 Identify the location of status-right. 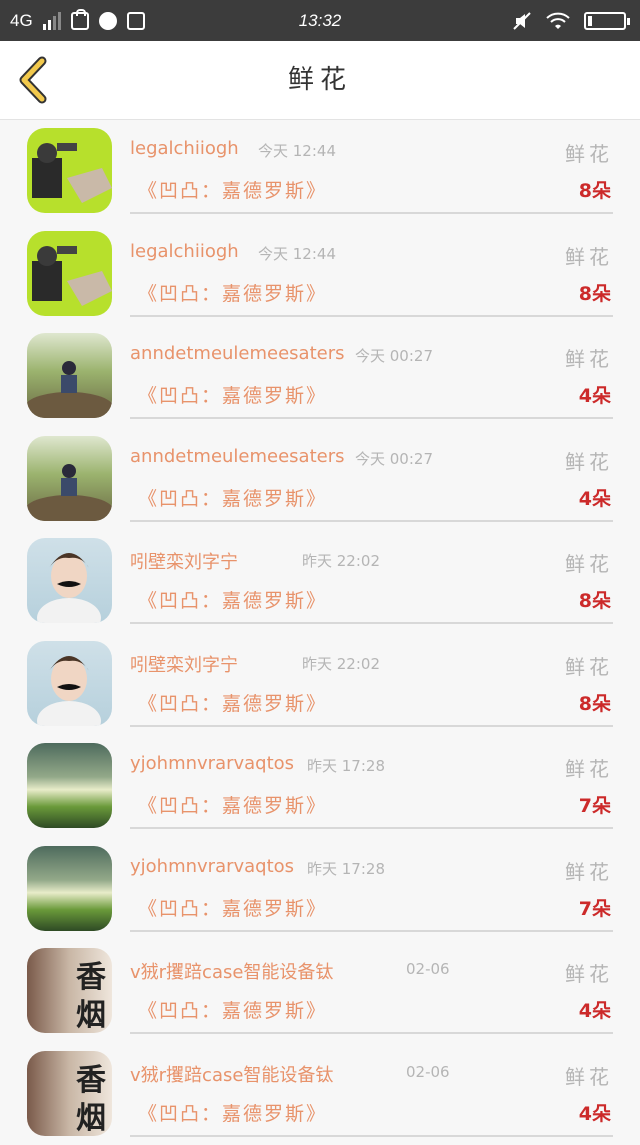
(569, 20).